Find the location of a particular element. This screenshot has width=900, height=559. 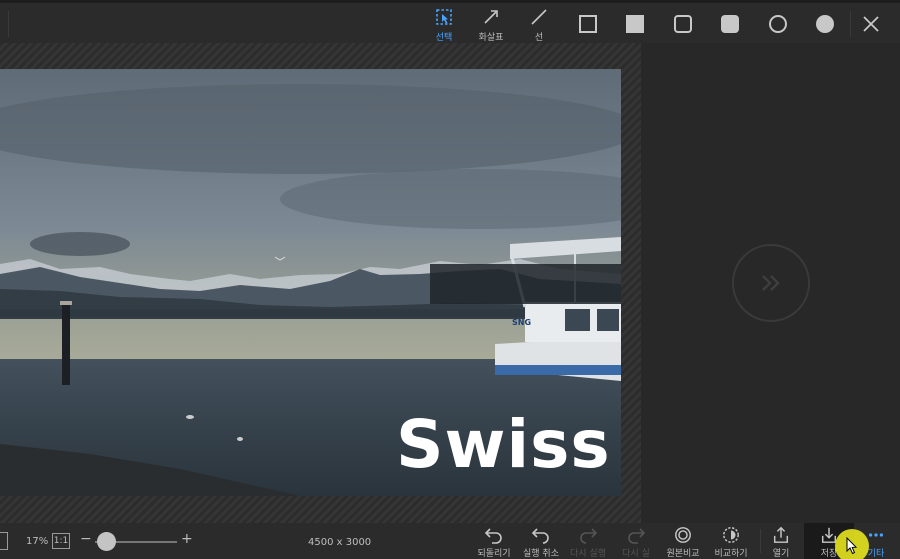

next-button is located at coordinates (771, 283).